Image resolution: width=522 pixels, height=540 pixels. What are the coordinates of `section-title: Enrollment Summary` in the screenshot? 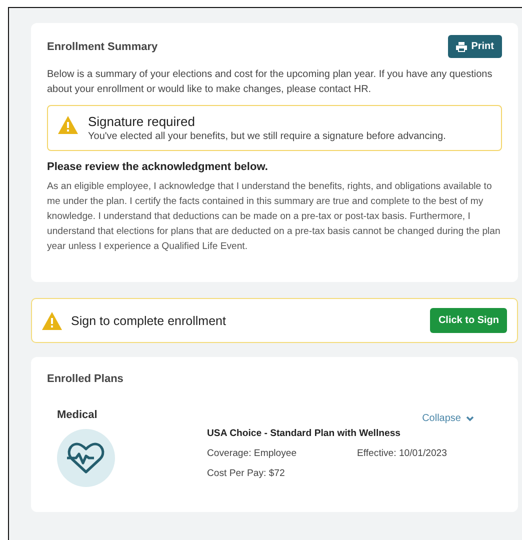 It's located at (102, 46).